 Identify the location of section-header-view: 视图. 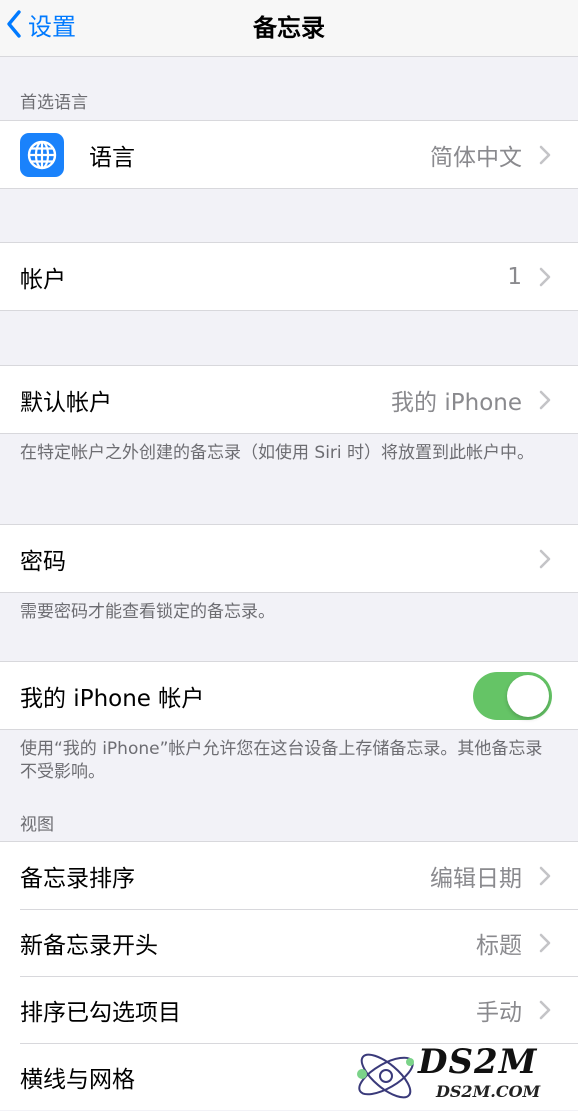
(37, 825).